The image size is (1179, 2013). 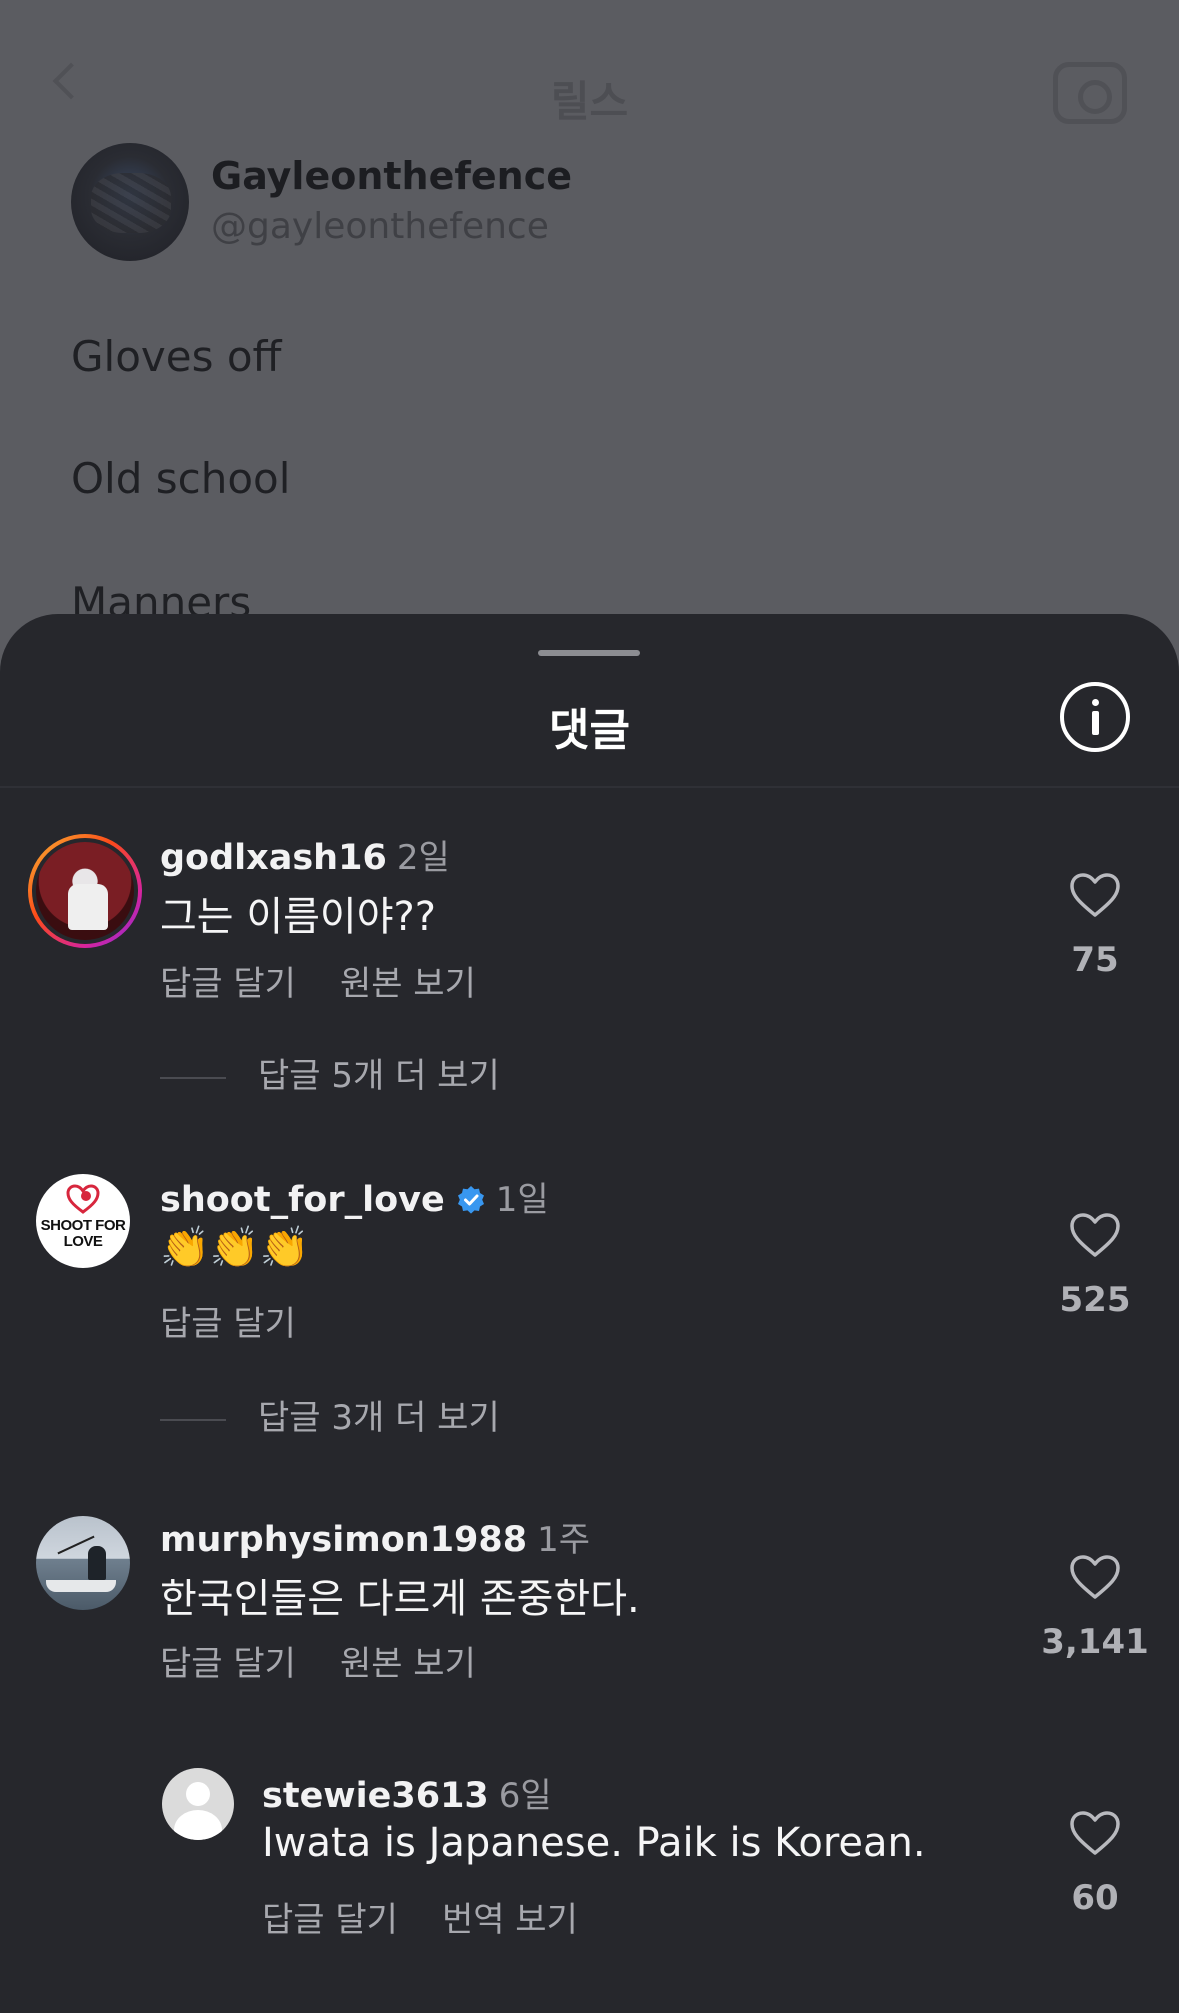 What do you see at coordinates (589, 730) in the screenshot?
I see `sheet-title: 댓글` at bounding box center [589, 730].